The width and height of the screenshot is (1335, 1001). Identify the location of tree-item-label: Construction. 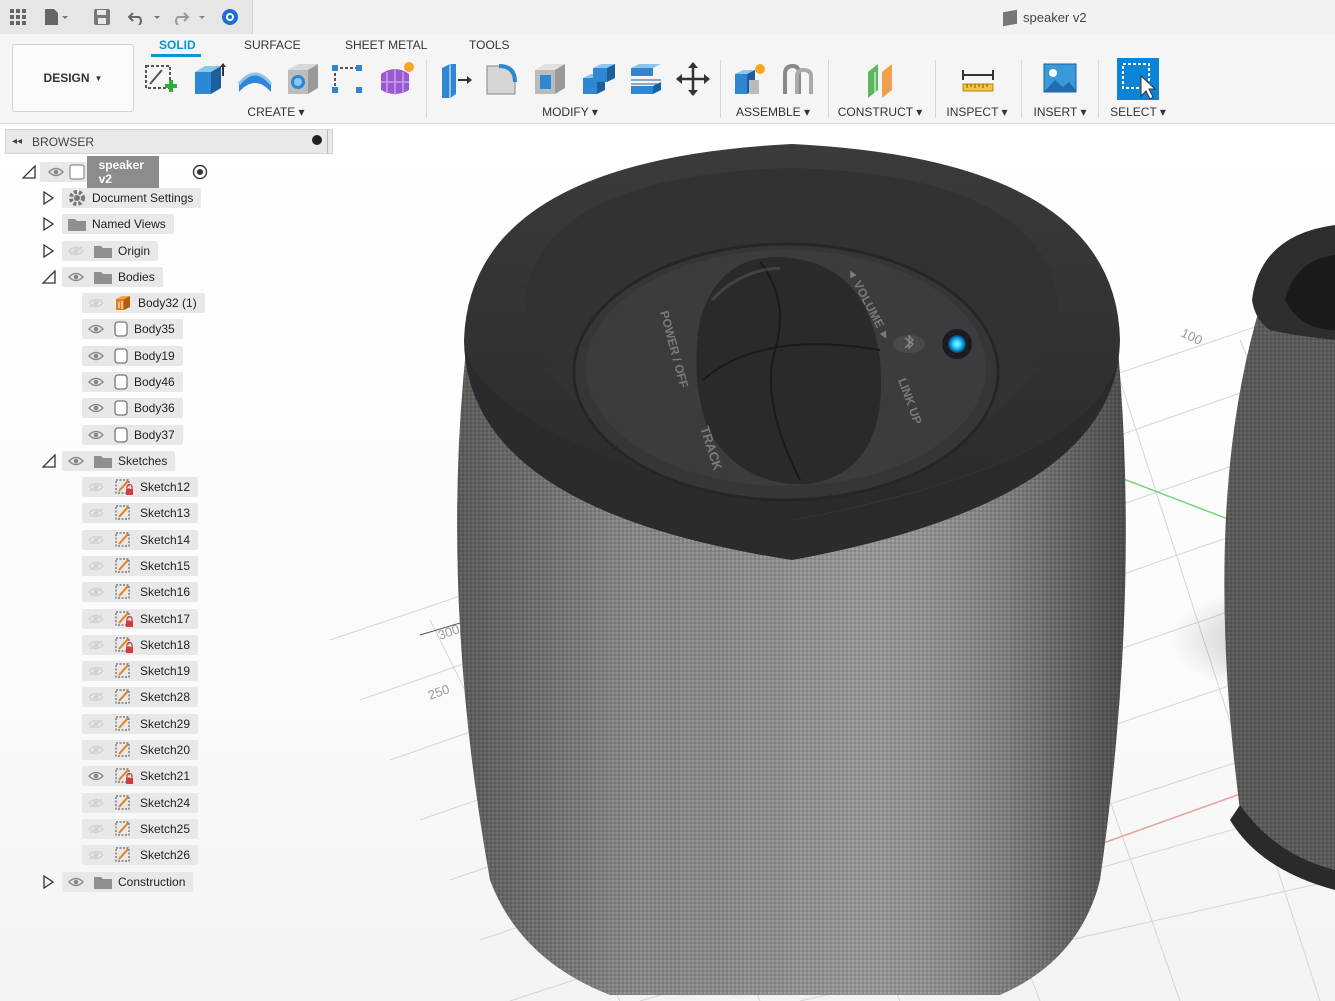
(152, 882).